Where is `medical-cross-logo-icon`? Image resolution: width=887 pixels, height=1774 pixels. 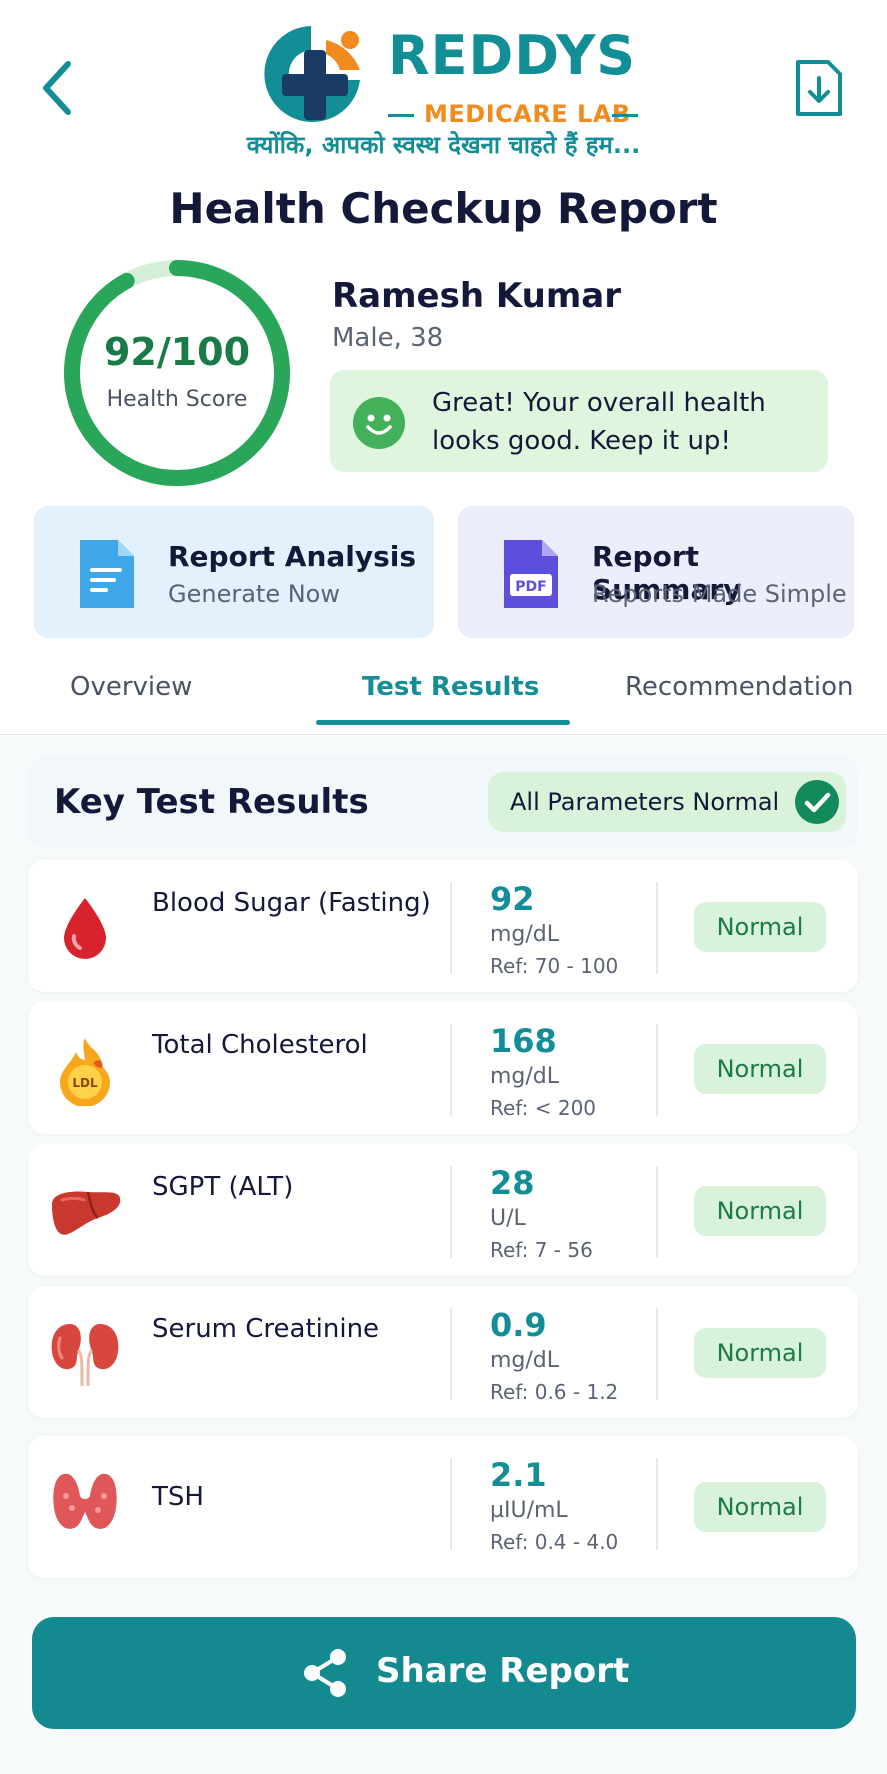
medical-cross-logo-icon is located at coordinates (312, 74).